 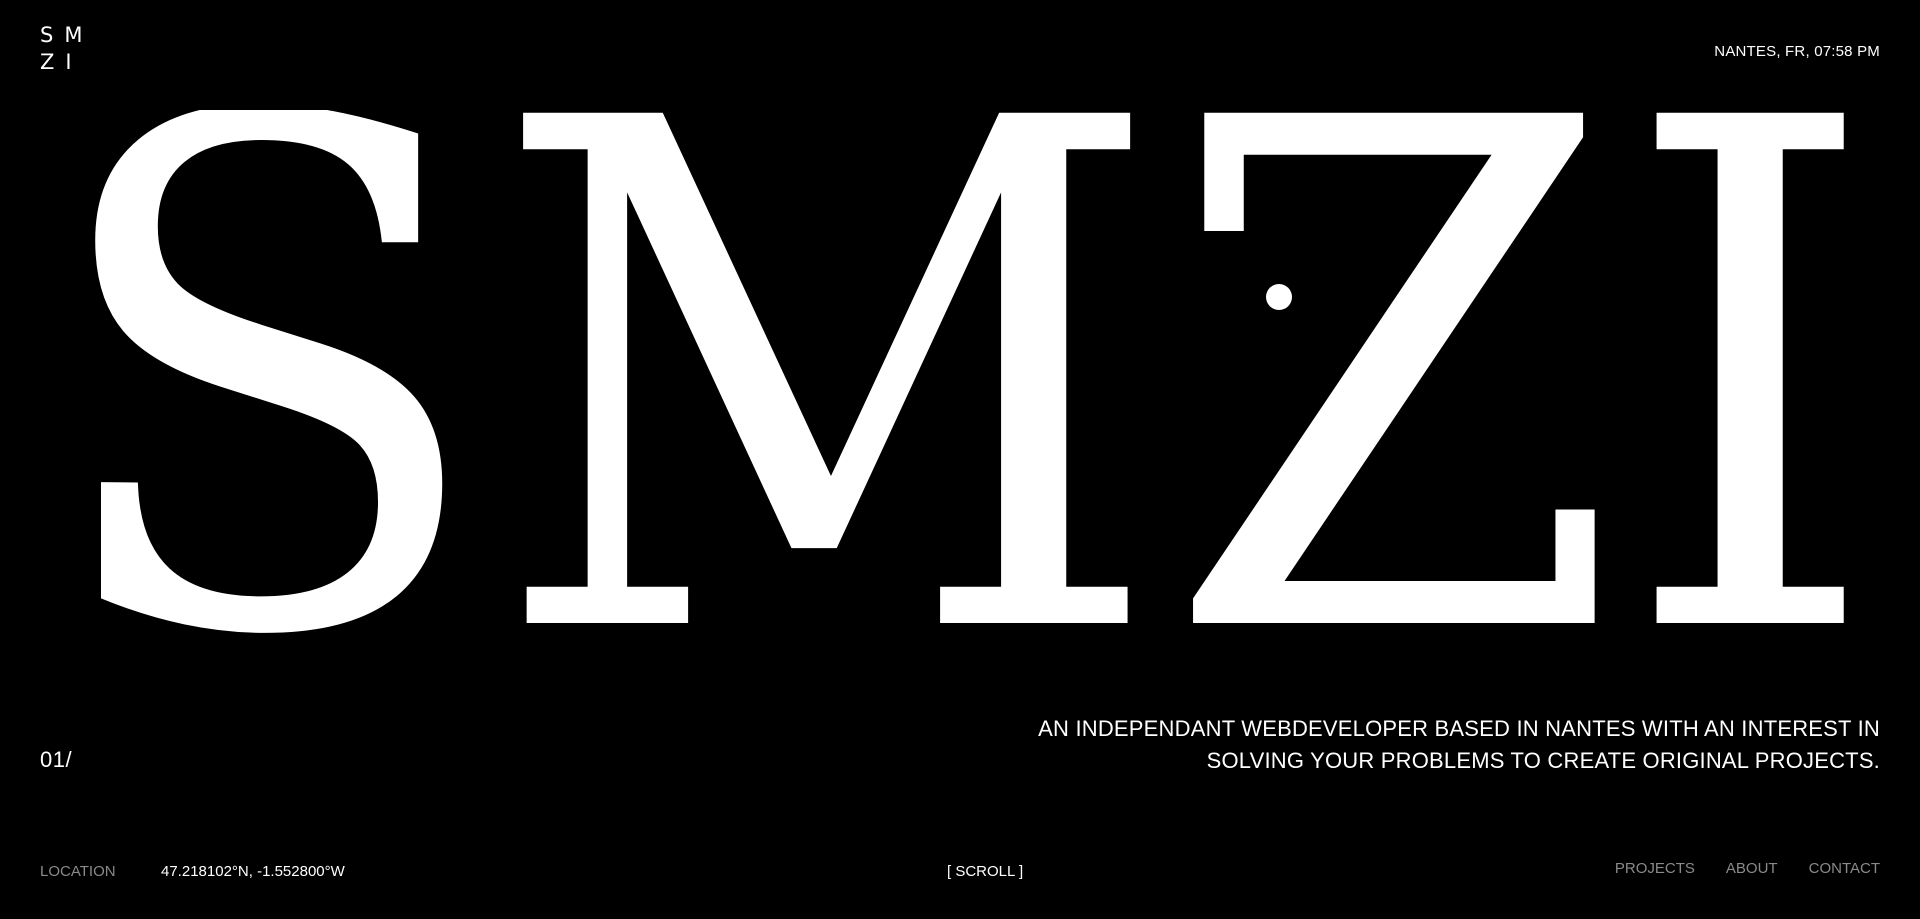 What do you see at coordinates (1844, 868) in the screenshot?
I see `nav-link-contact: CONTACT` at bounding box center [1844, 868].